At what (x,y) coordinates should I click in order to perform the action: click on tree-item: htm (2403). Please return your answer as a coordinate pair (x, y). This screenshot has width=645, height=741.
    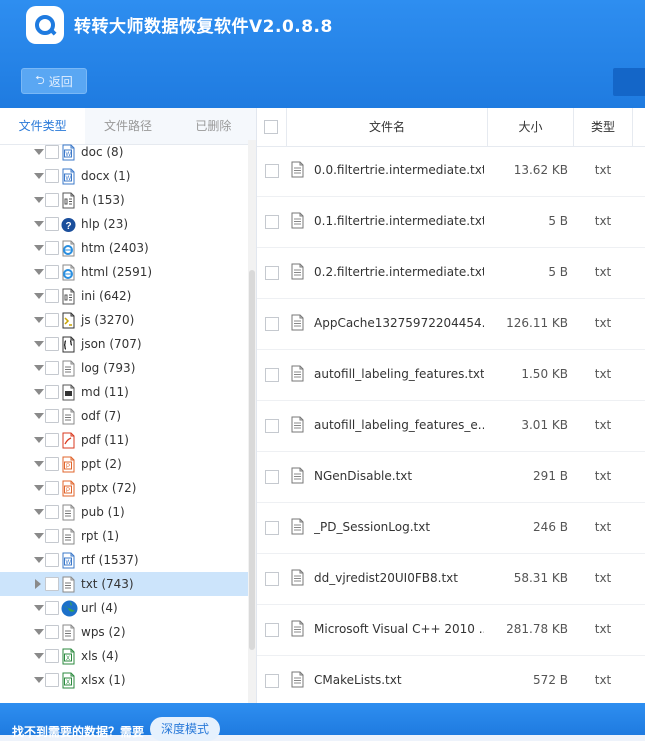
    Looking at the image, I should click on (124, 248).